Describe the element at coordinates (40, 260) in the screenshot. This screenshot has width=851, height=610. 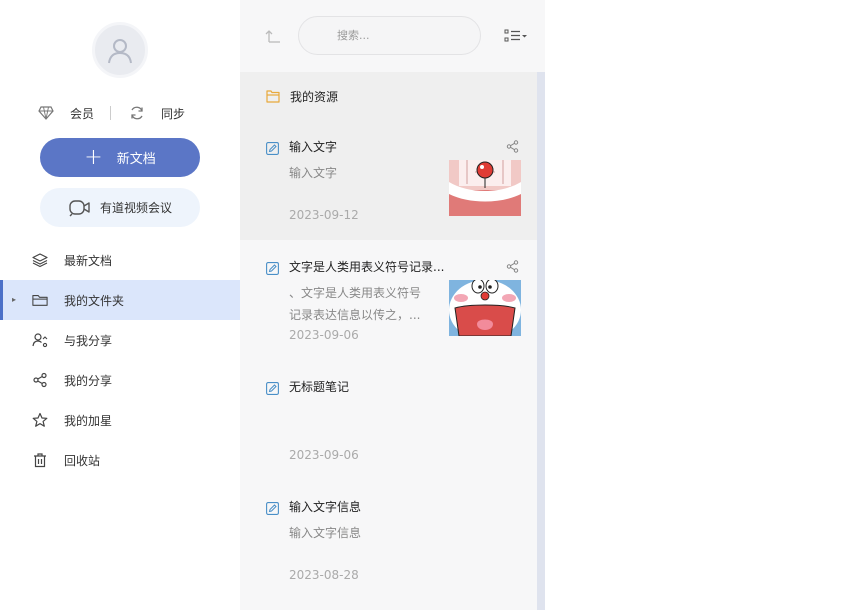
I see `layers-icon` at that location.